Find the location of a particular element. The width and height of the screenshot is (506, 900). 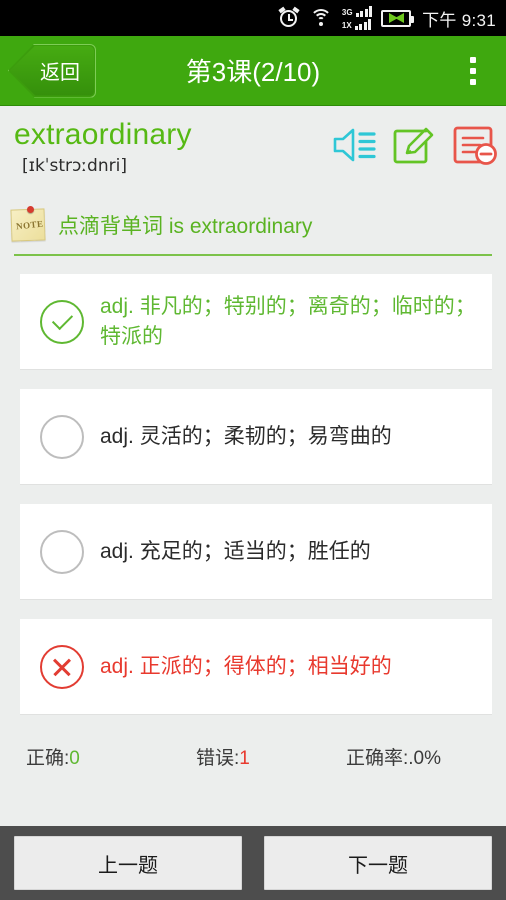

correct-count: 正确:0 is located at coordinates (111, 756).